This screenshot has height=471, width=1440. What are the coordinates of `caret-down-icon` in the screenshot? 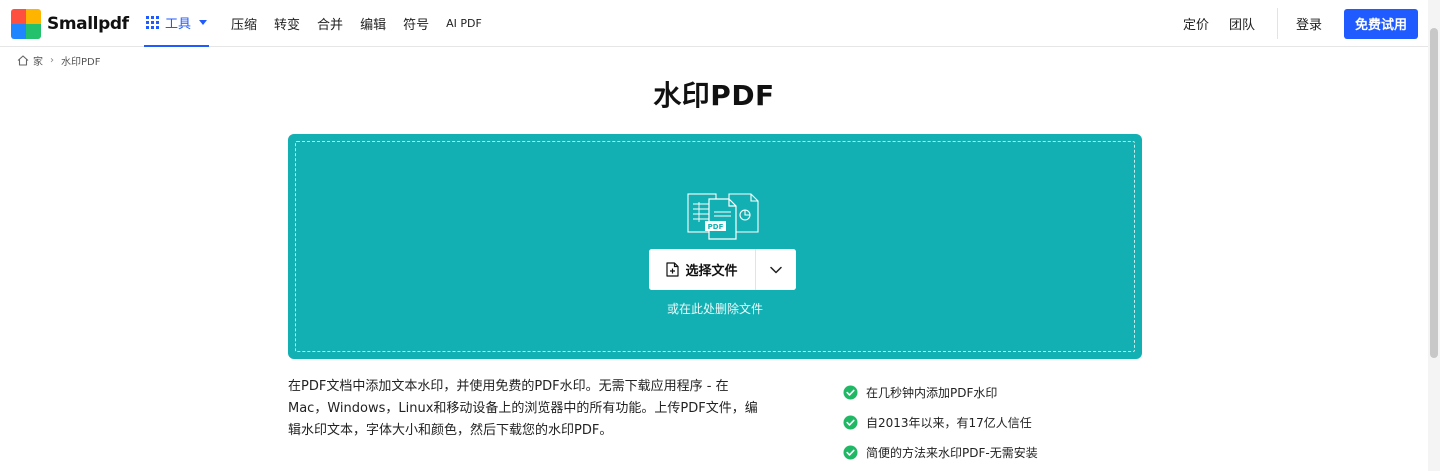 It's located at (203, 22).